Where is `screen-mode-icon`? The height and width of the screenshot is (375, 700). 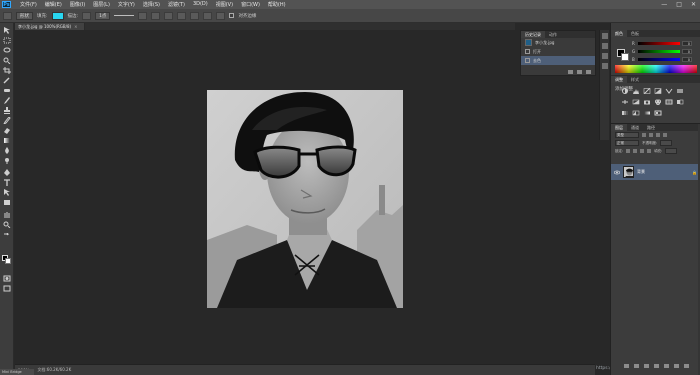 screen-mode-icon is located at coordinates (7, 288).